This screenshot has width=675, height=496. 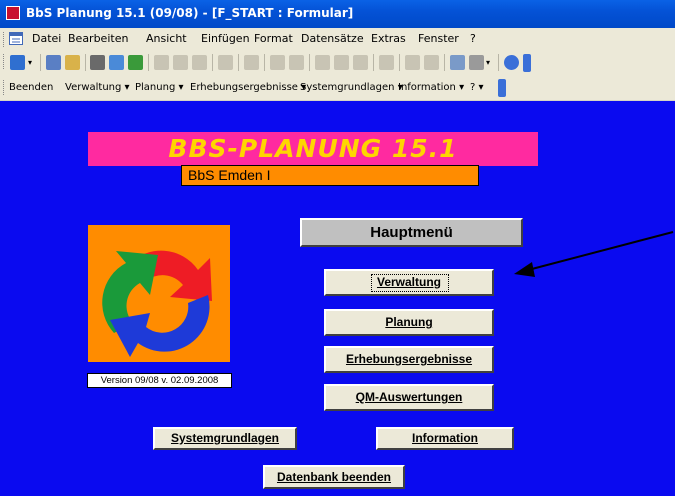 What do you see at coordinates (412, 62) in the screenshot?
I see `new-record-icon` at bounding box center [412, 62].